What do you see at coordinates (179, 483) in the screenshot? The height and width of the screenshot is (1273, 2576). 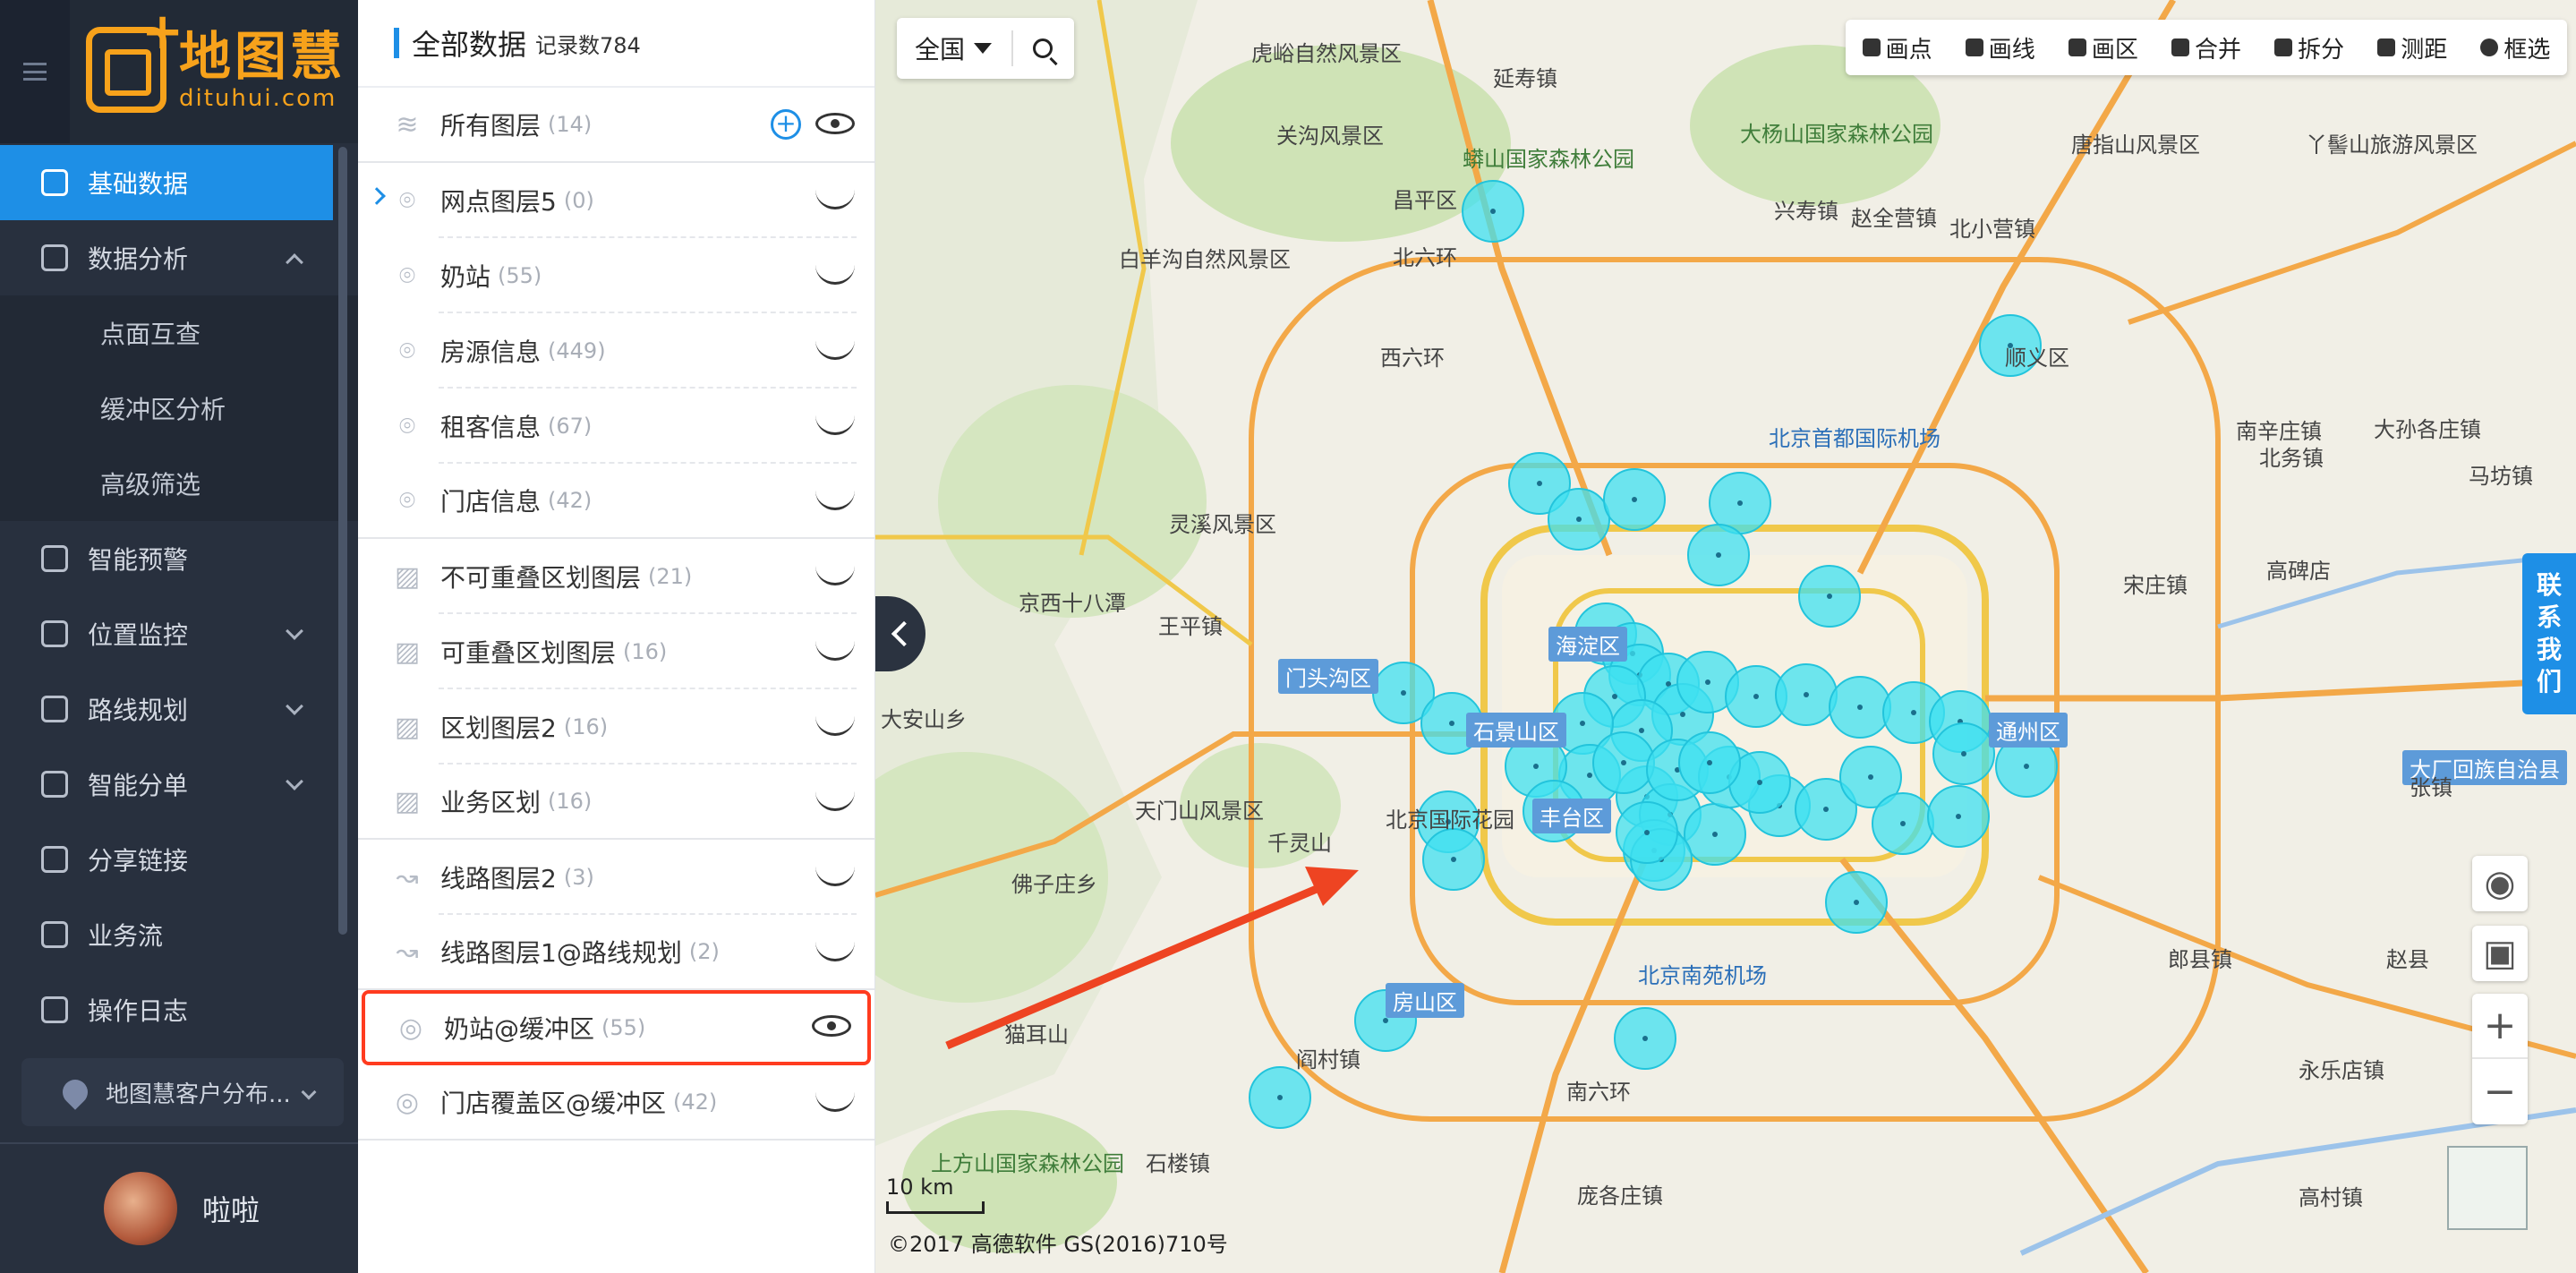 I see `sidebar-subitem-advanced-filter: 高级筛选` at bounding box center [179, 483].